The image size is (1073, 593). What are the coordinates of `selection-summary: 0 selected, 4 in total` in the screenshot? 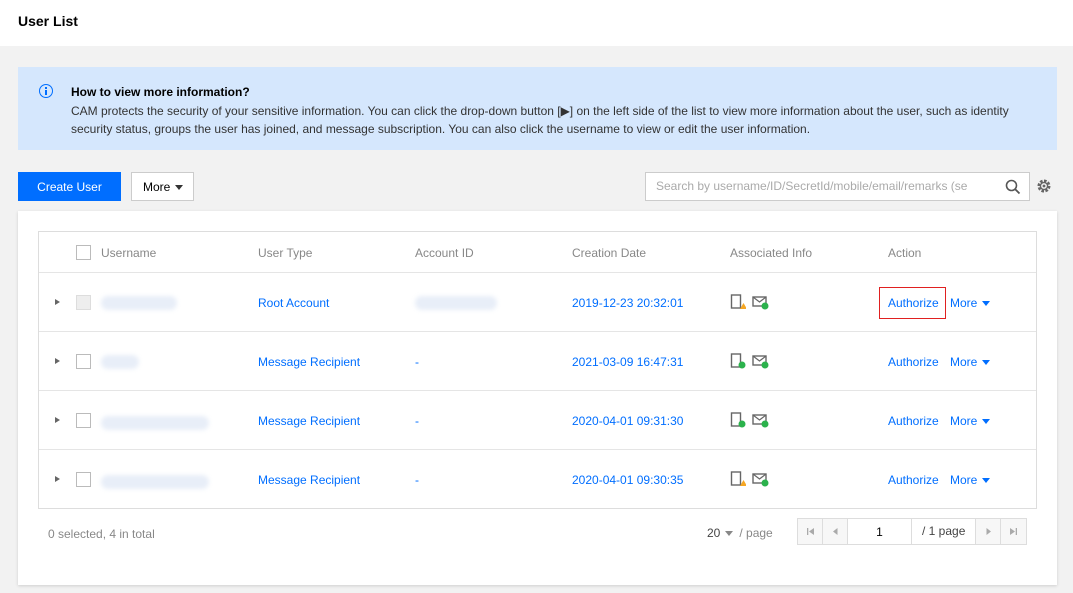 It's located at (101, 534).